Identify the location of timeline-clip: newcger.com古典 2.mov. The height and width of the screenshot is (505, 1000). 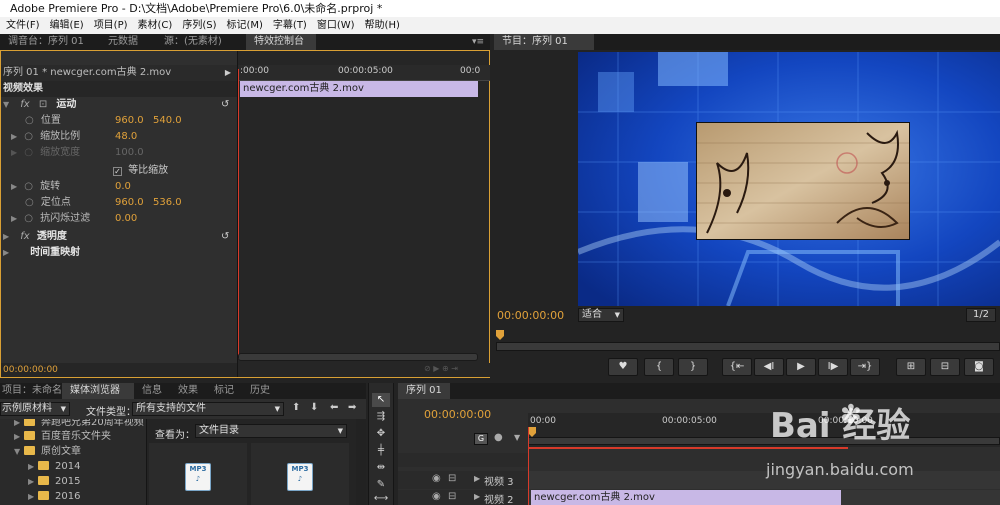
(686, 497).